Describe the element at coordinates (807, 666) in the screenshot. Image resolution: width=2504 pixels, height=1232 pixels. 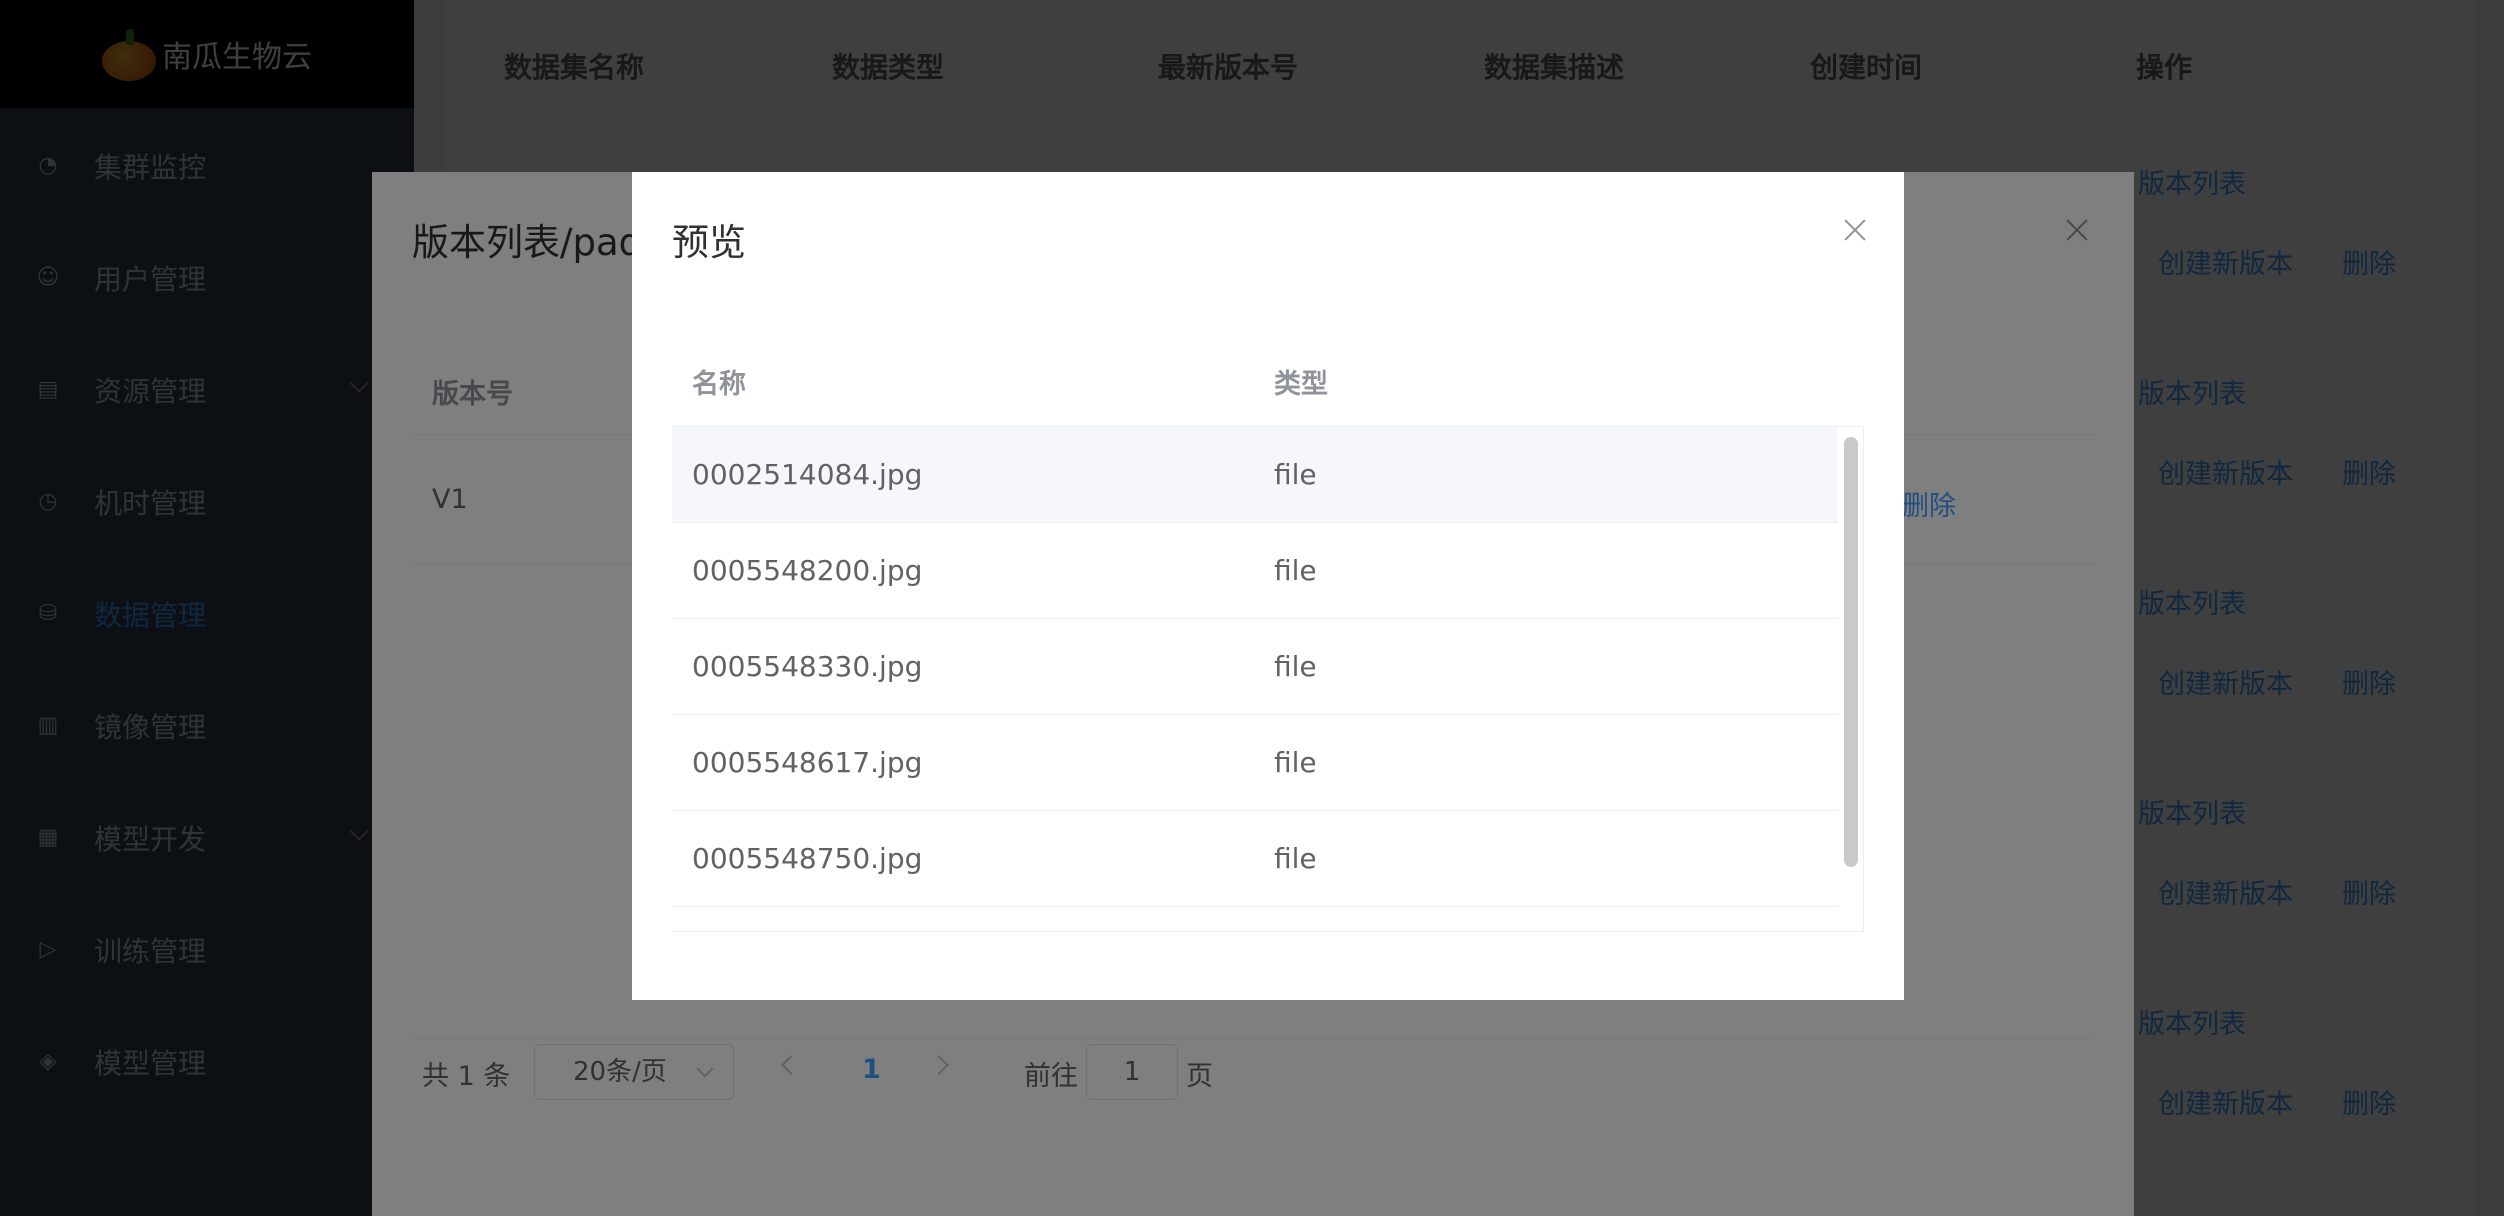
I see `file-name-cell: 0005548330.jpg` at that location.